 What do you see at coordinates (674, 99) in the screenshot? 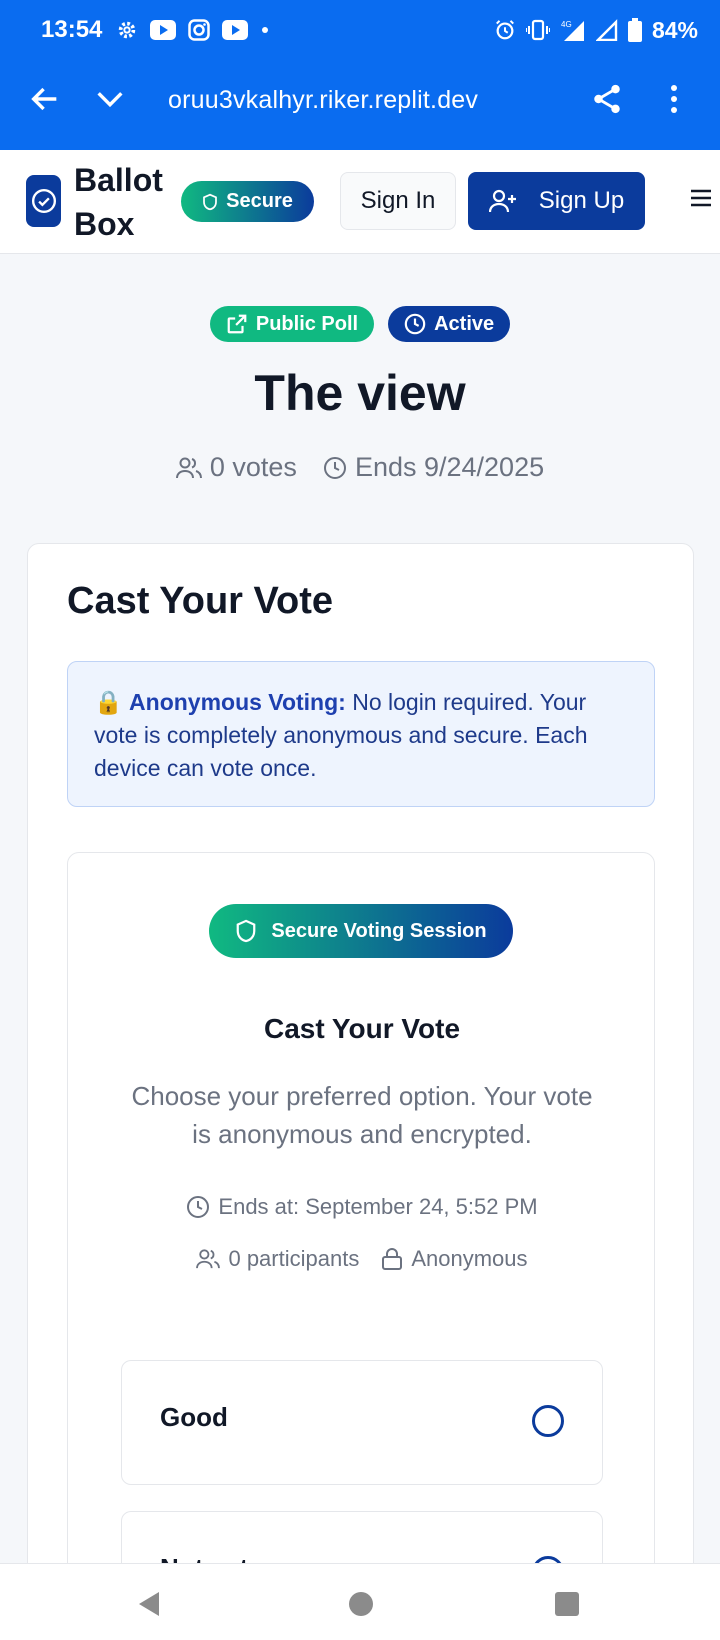
I see `more-vert-icon` at bounding box center [674, 99].